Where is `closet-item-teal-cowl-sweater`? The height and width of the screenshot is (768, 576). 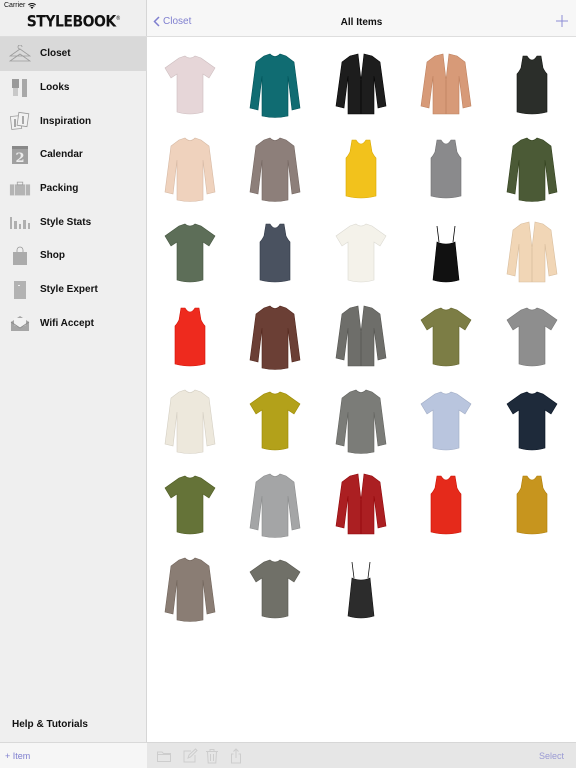 closet-item-teal-cowl-sweater is located at coordinates (275, 86).